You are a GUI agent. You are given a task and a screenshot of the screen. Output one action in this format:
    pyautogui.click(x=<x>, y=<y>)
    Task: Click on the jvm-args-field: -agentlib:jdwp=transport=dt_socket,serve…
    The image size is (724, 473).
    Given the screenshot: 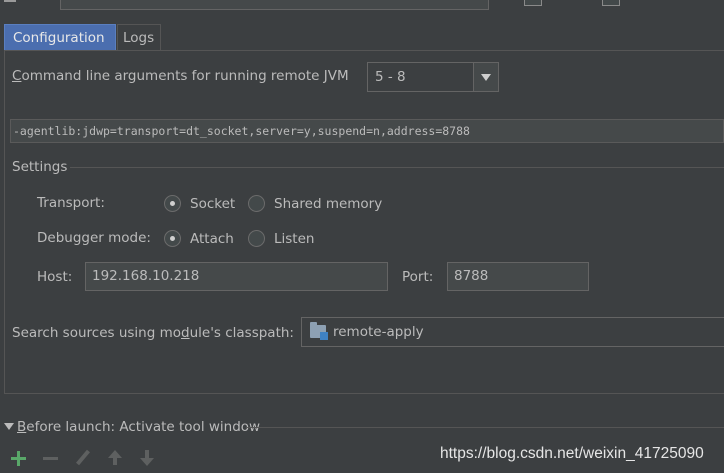 What is the action you would take?
    pyautogui.click(x=367, y=131)
    